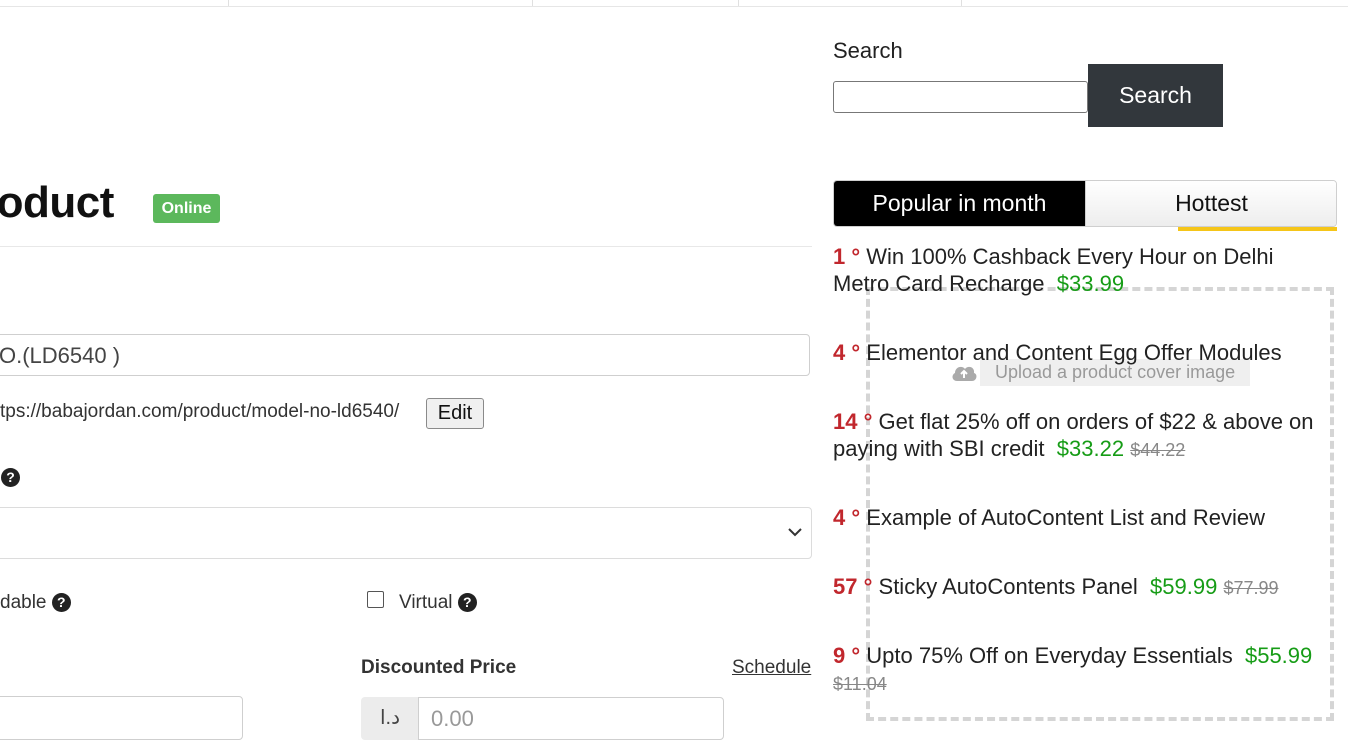 This screenshot has width=1348, height=752. I want to click on deal-tabs: Popular in month Hottest, so click(1085, 203).